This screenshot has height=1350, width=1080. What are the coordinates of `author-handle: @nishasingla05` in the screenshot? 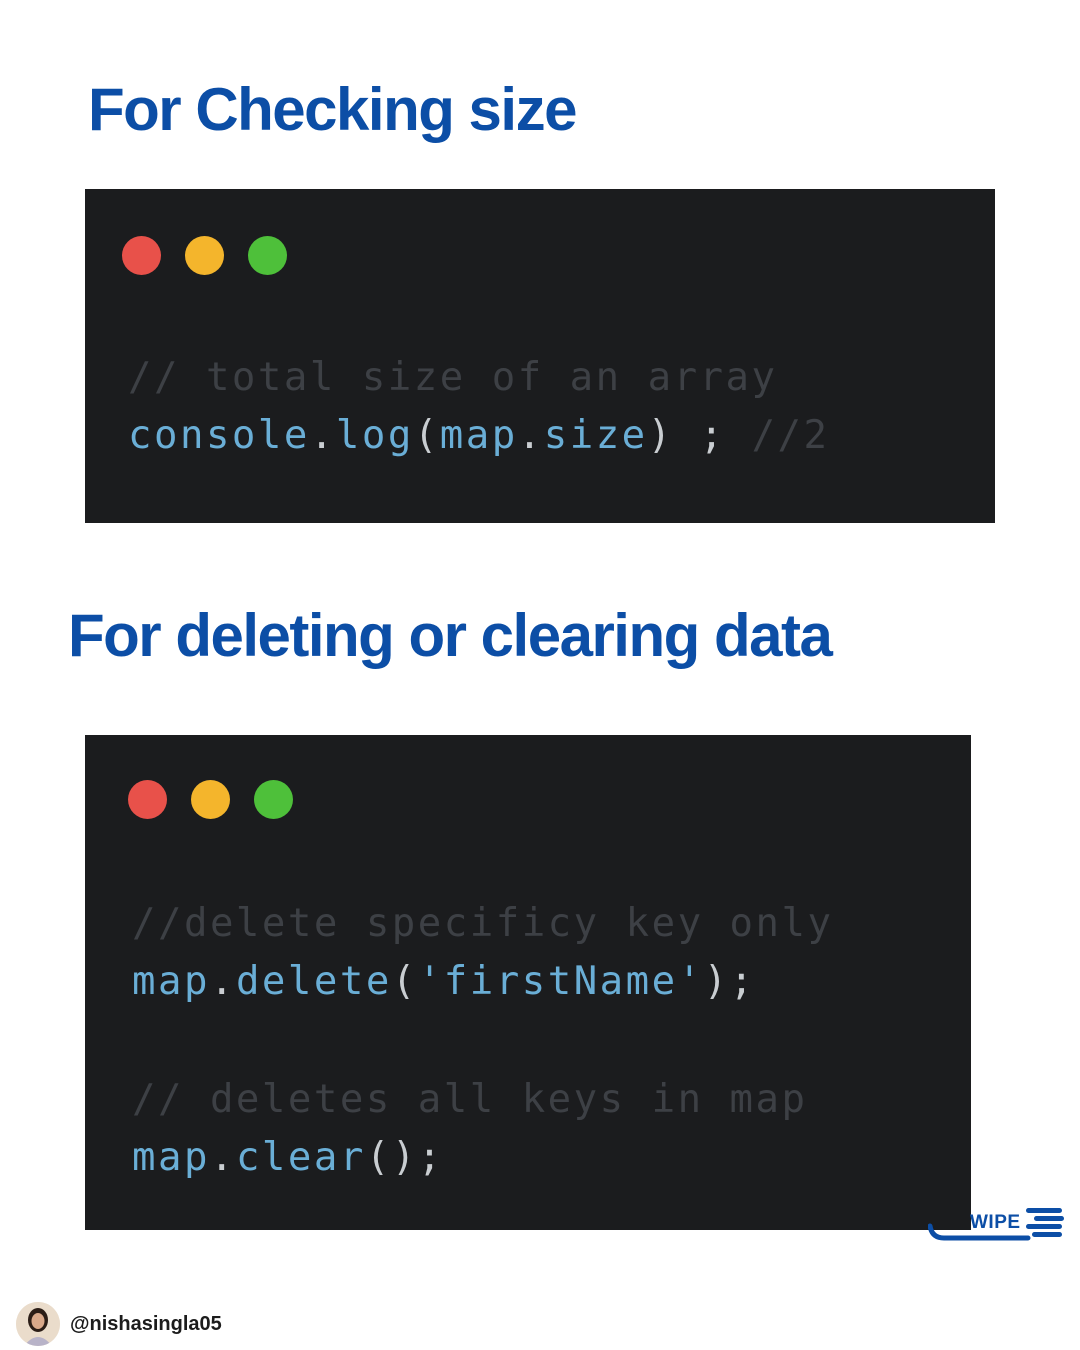 It's located at (146, 1324).